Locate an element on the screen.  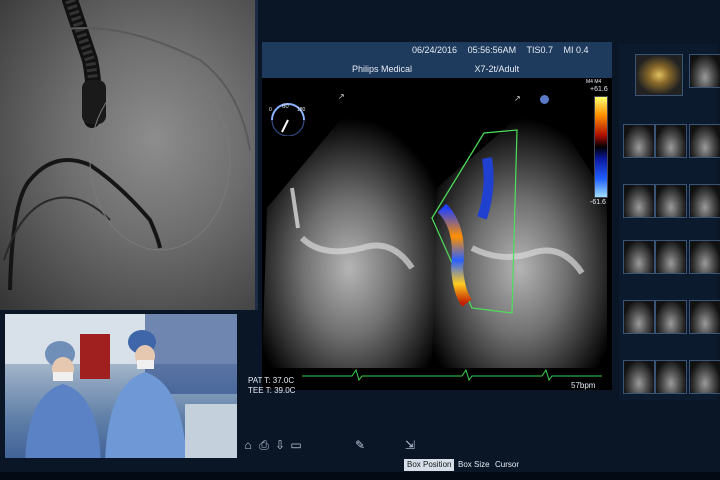
probe-preset: X7-2t/Adult is located at coordinates (497, 69).